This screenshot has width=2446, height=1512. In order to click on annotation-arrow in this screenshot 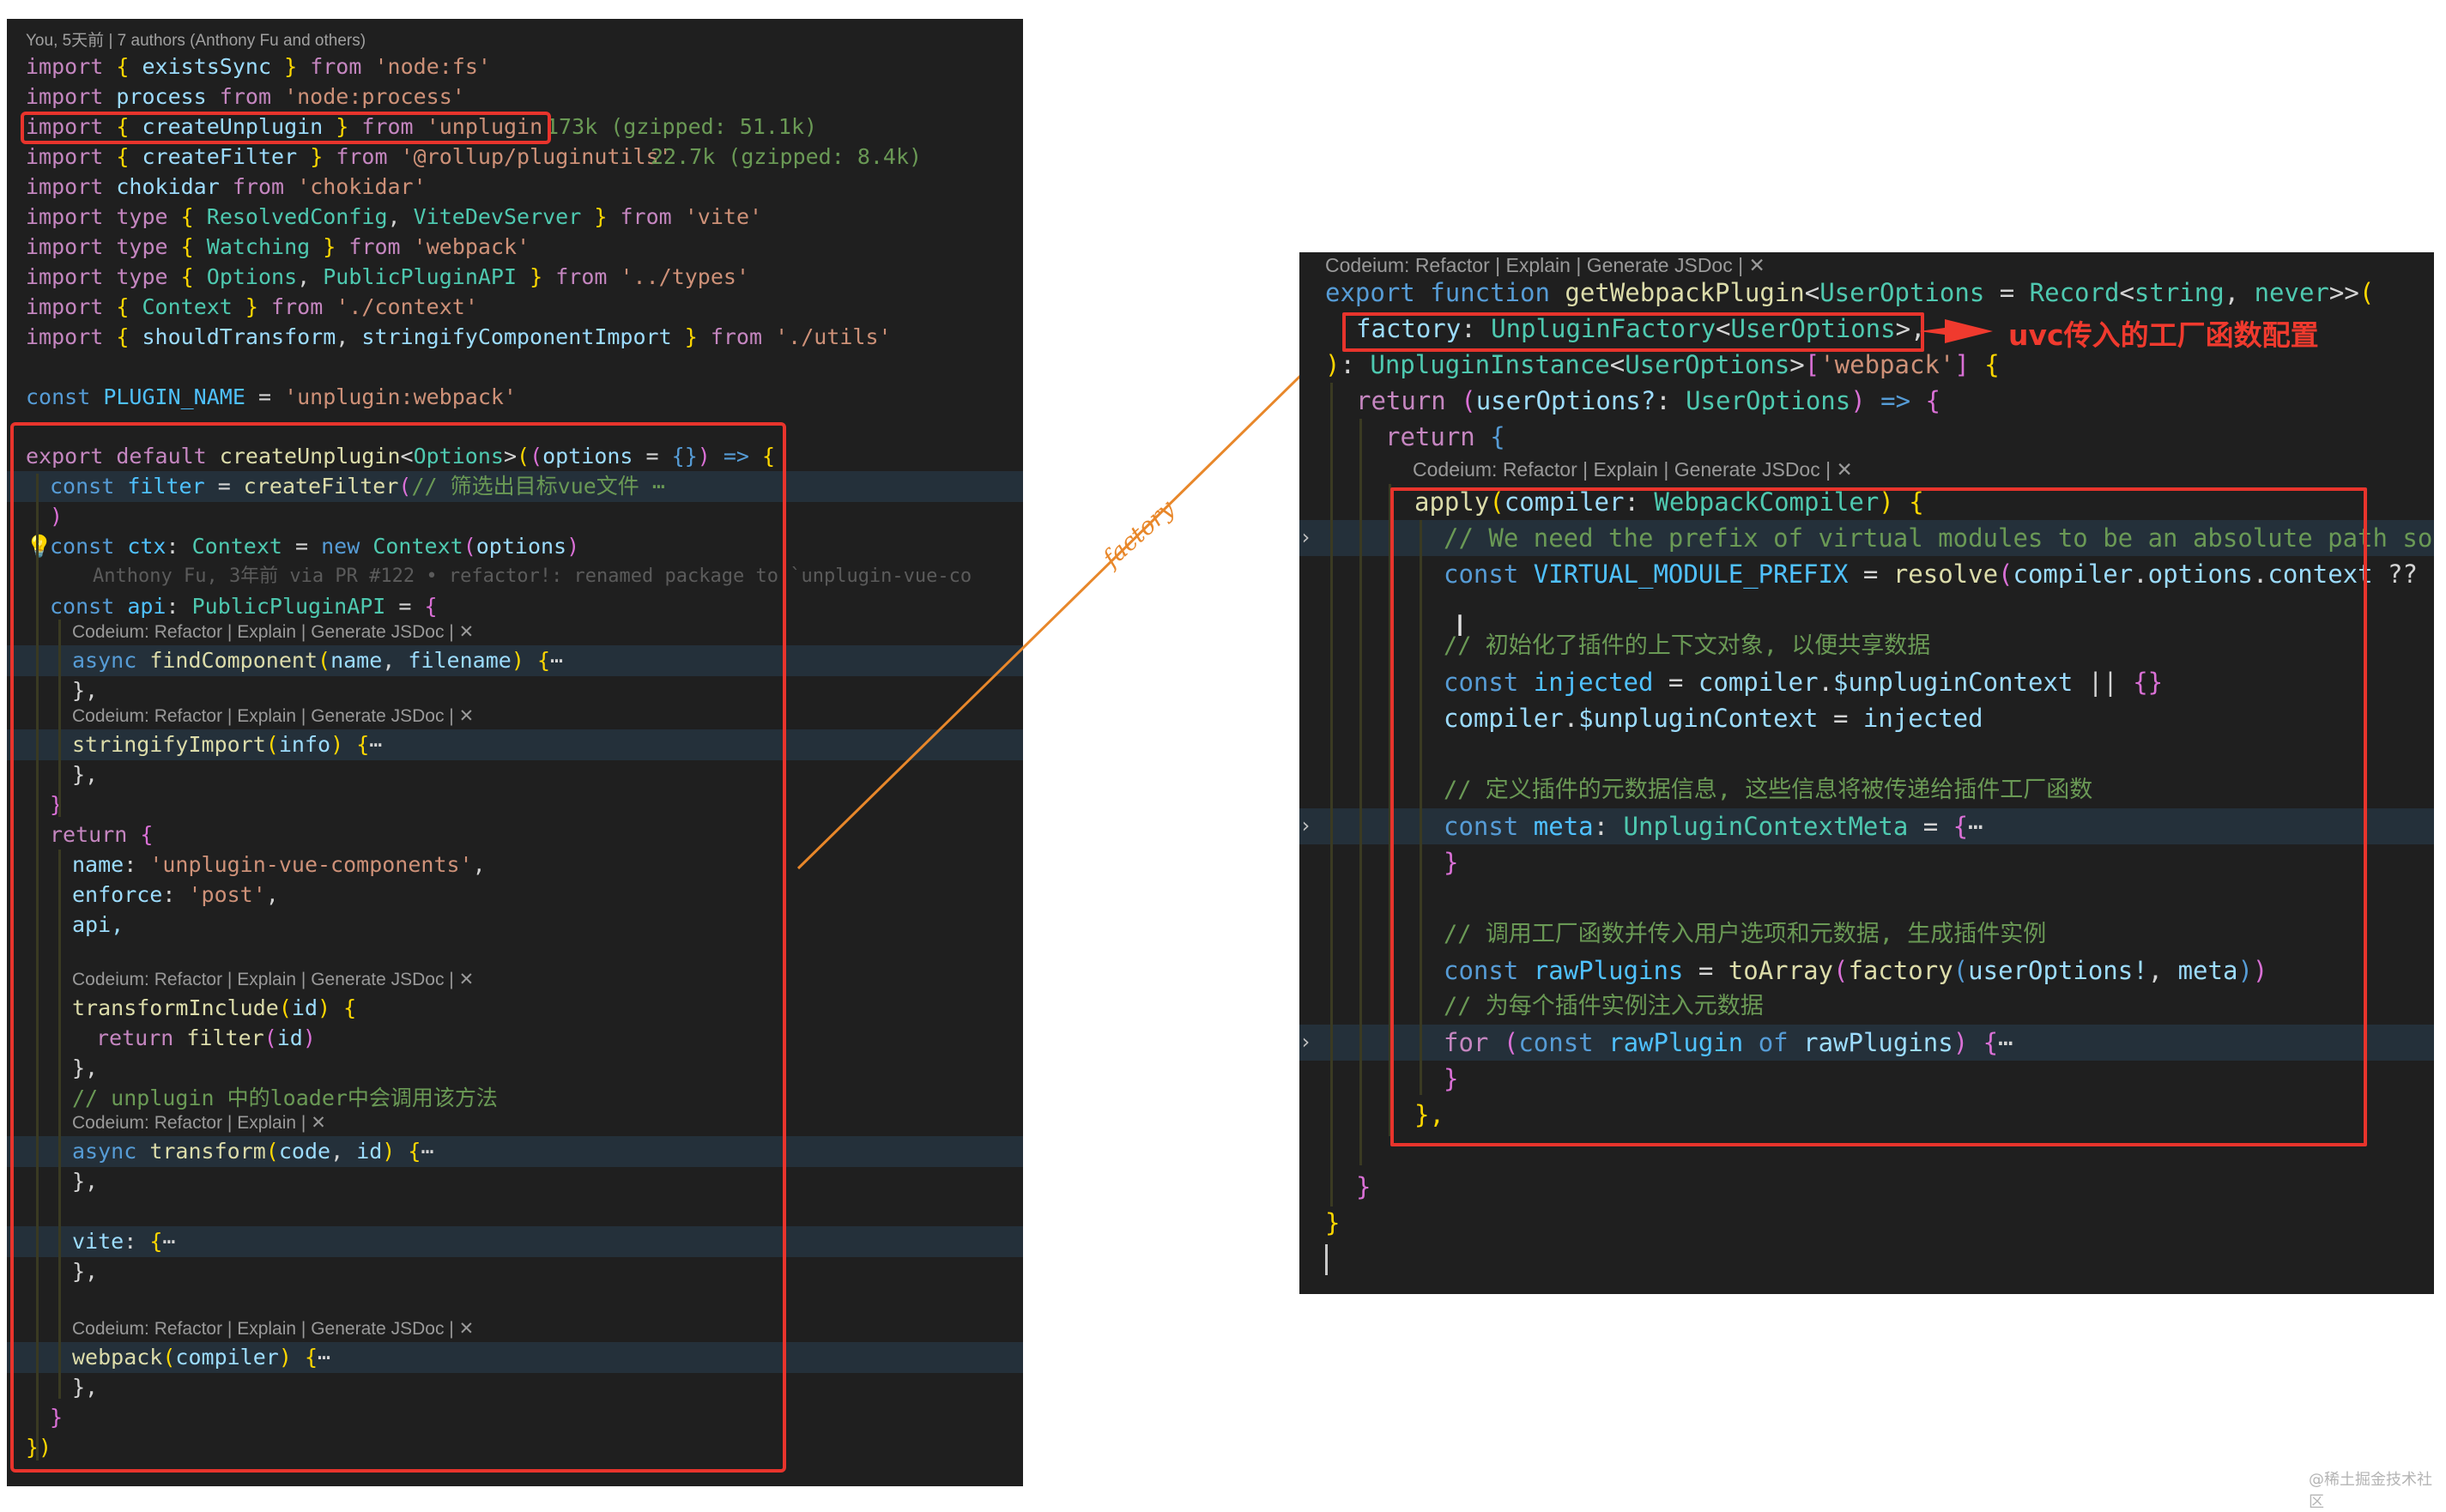, I will do `click(1956, 331)`.